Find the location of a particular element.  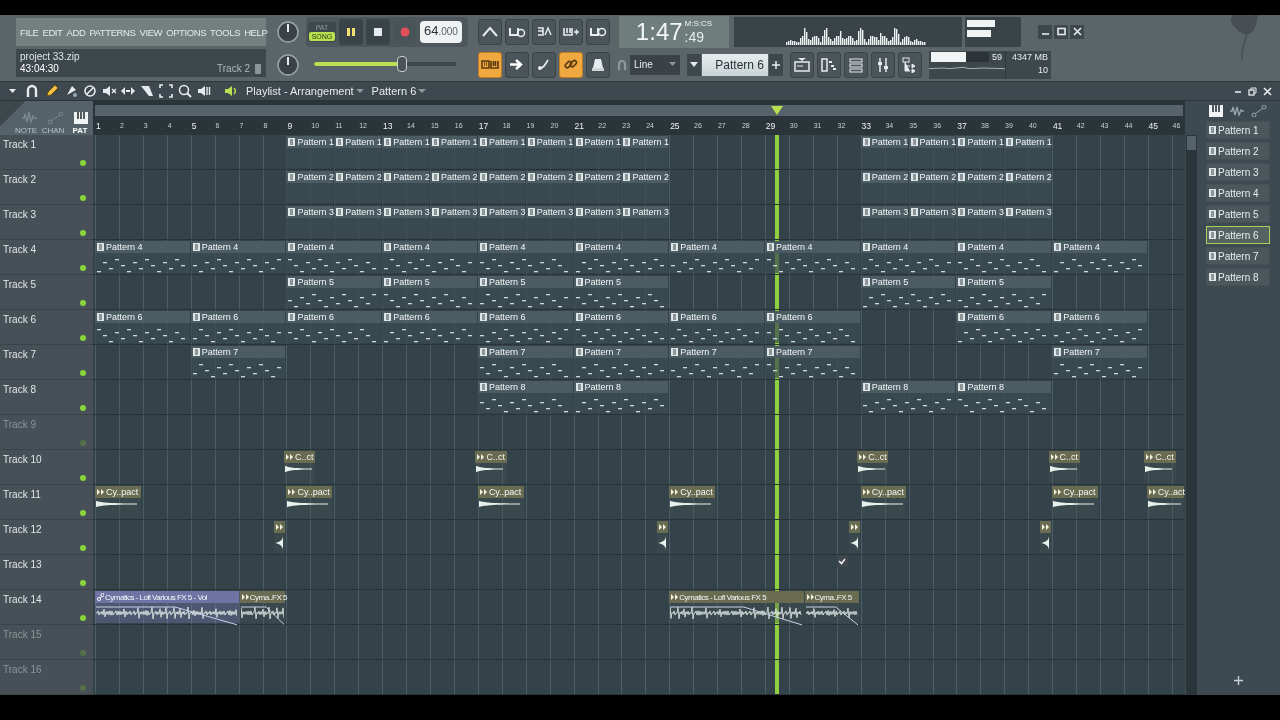

menu-item: TOOLS is located at coordinates (225, 32).